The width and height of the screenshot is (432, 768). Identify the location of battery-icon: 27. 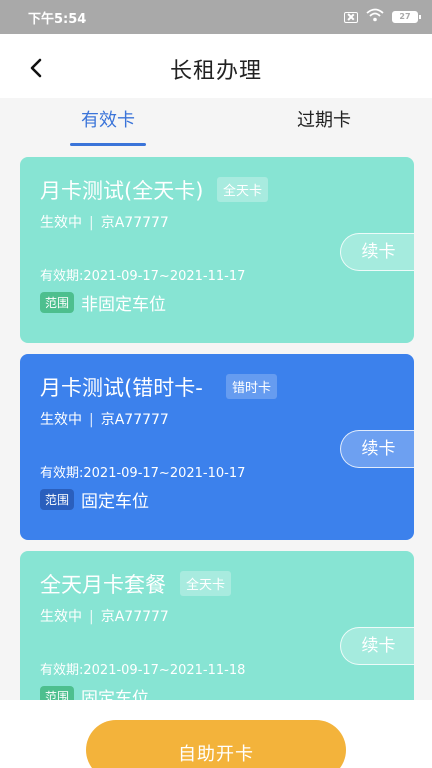
(406, 17).